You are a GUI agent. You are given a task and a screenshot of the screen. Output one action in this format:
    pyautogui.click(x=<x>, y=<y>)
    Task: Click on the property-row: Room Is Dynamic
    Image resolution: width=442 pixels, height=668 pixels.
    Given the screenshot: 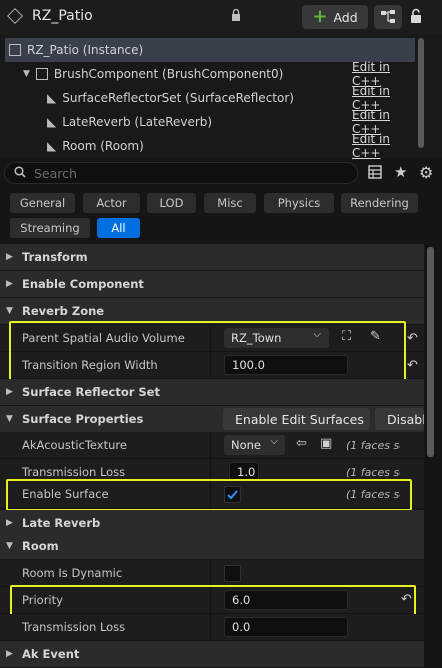 What is the action you would take?
    pyautogui.click(x=212, y=573)
    